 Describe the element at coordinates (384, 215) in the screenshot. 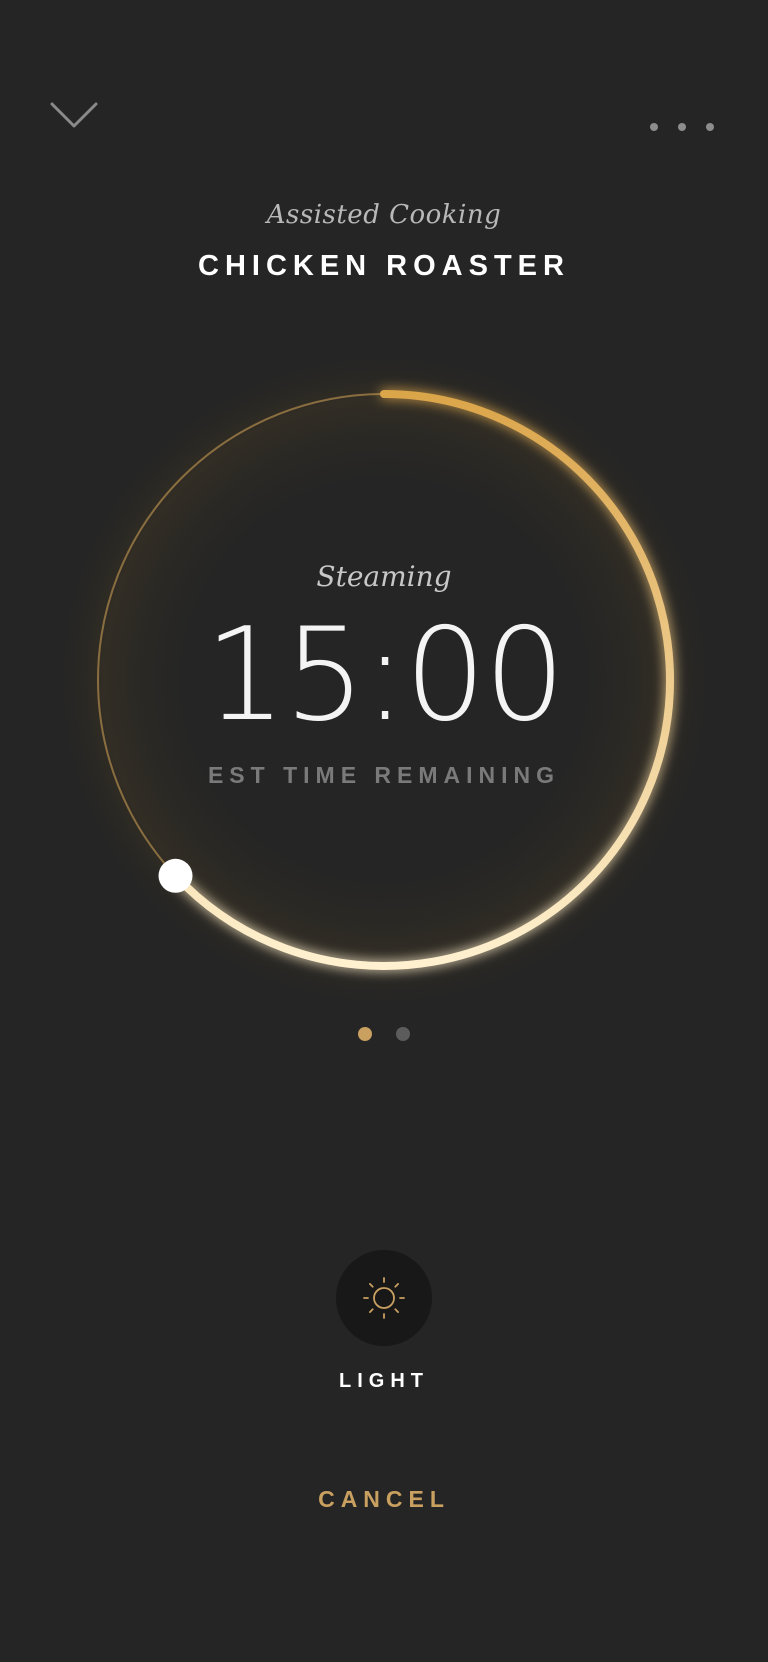

I see `mode-subtitle: Assisted Cooking` at that location.